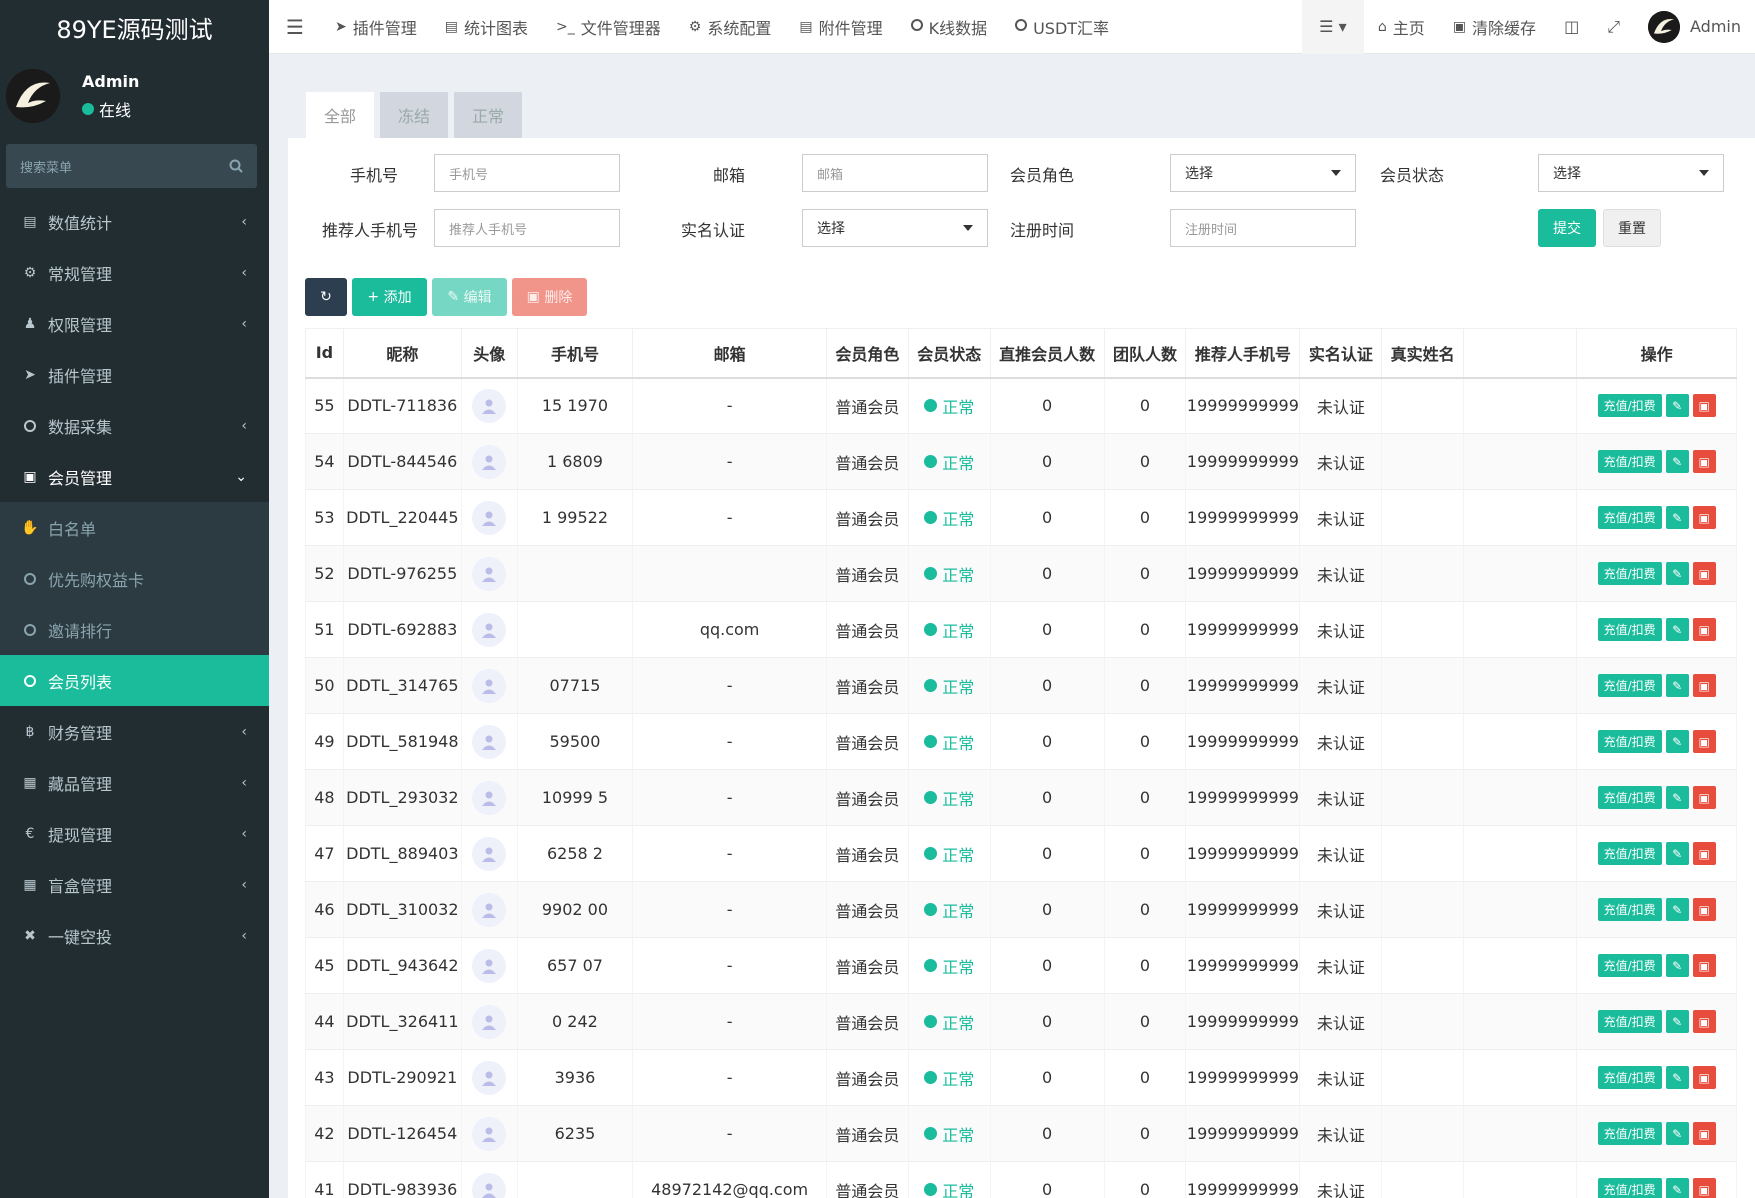 This screenshot has height=1198, width=1755. What do you see at coordinates (295, 27) in the screenshot?
I see `menu-toggle-icon: ☰` at bounding box center [295, 27].